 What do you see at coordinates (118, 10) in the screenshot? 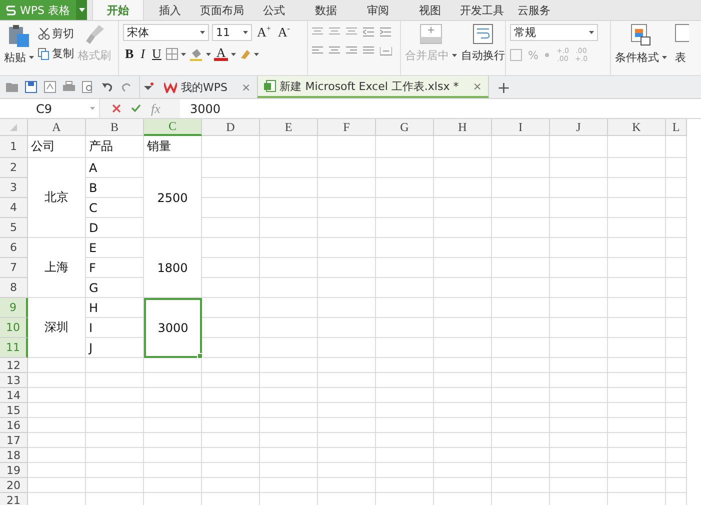
I see `ribbon-tab: 开始` at bounding box center [118, 10].